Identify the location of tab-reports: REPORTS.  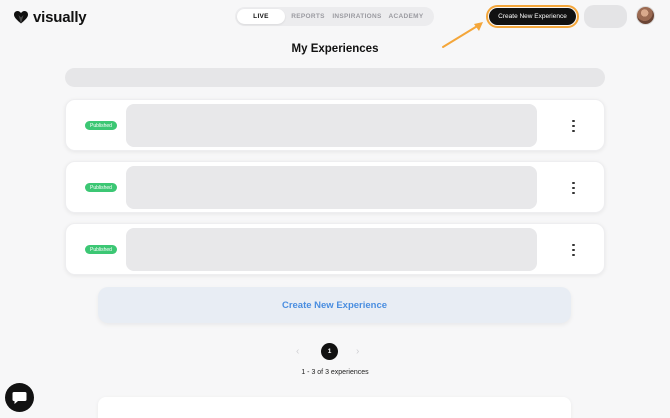
(308, 16).